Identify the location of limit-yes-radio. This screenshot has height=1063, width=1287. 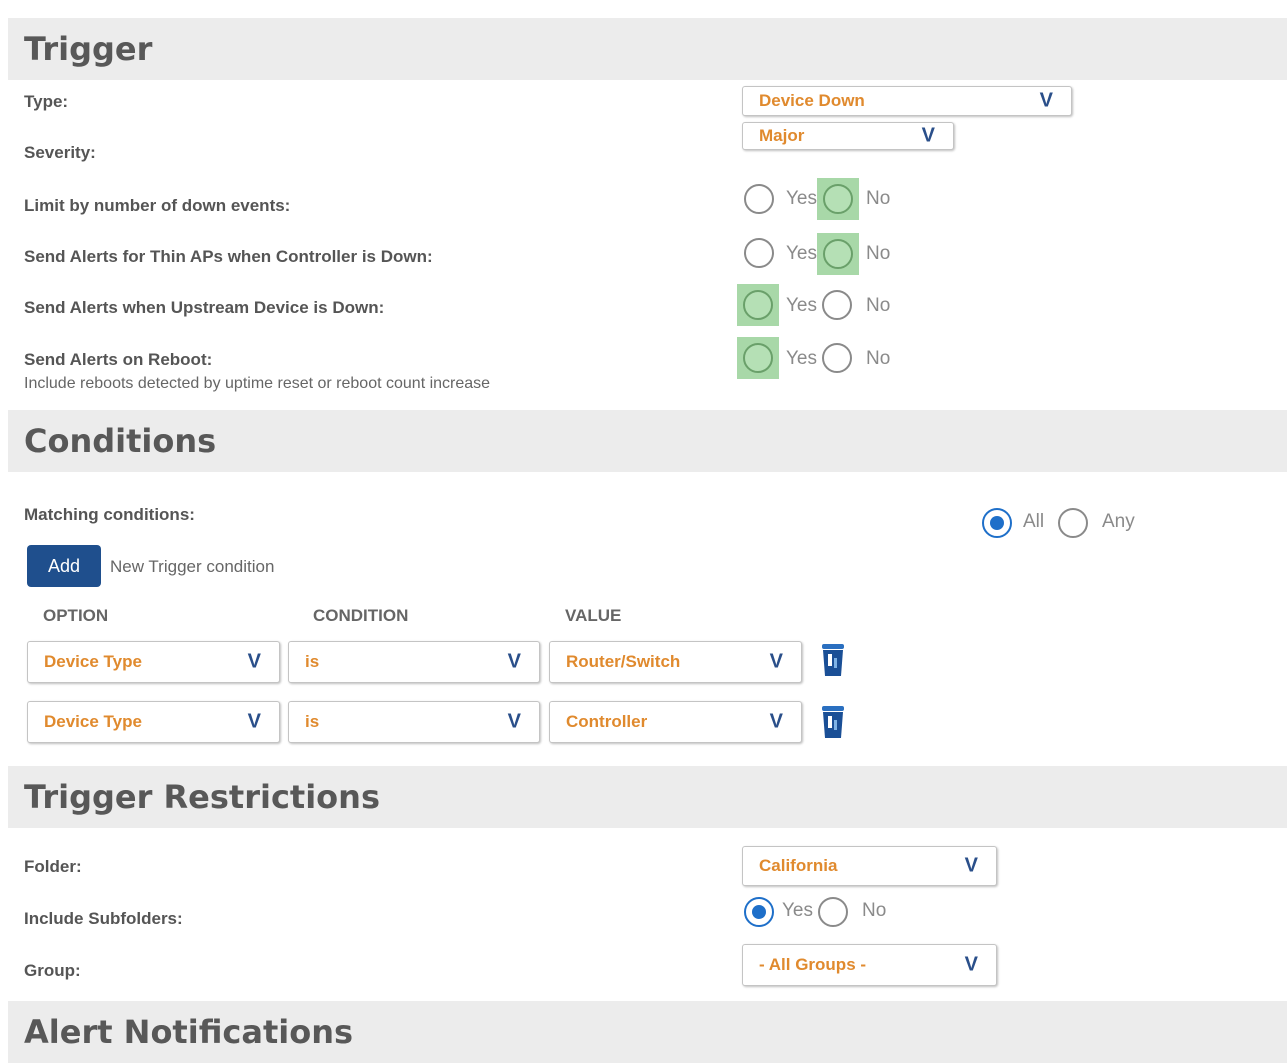
(759, 199).